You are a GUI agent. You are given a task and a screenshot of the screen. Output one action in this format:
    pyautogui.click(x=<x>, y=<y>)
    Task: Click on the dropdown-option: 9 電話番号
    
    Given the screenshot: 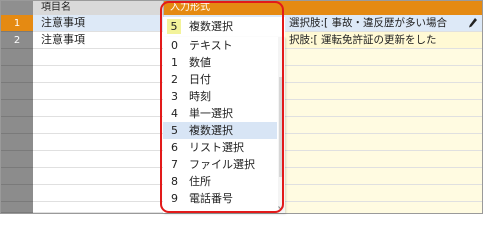 What is the action you would take?
    pyautogui.click(x=220, y=198)
    